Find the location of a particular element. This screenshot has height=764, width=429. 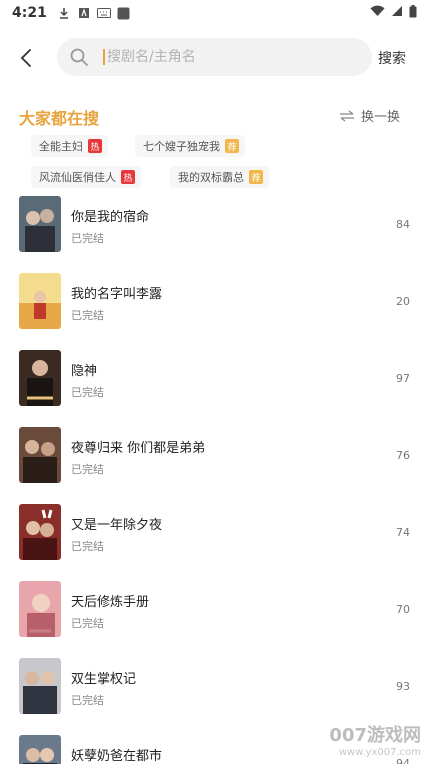

hot-tag: 全能主妇 热 is located at coordinates (69, 146).